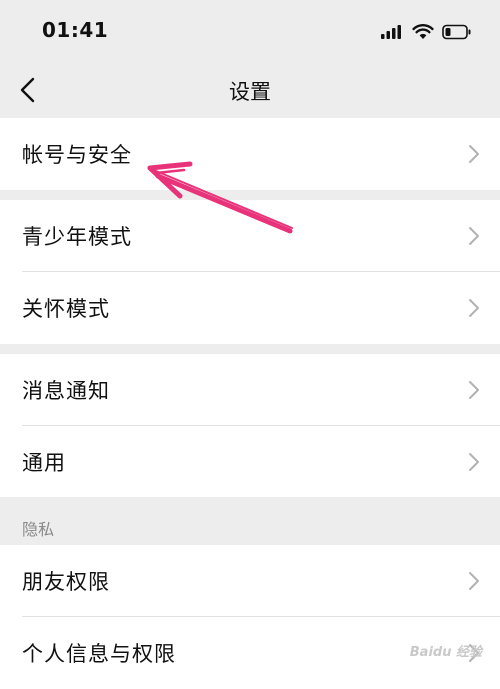  What do you see at coordinates (77, 237) in the screenshot?
I see `row-label: 青少年模式` at bounding box center [77, 237].